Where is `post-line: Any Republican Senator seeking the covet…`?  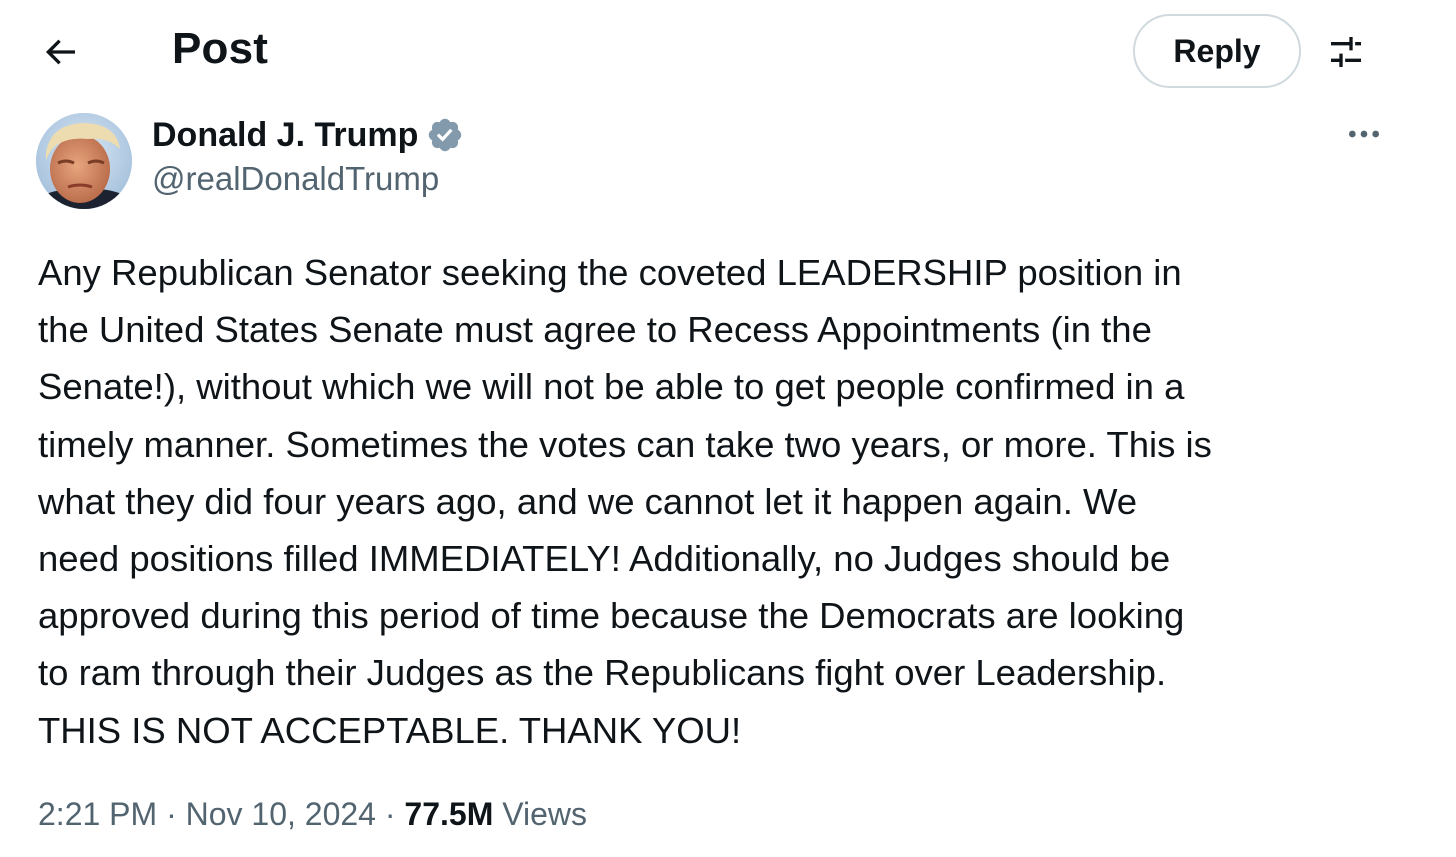
post-line: Any Republican Senator seeking the covet… is located at coordinates (610, 272).